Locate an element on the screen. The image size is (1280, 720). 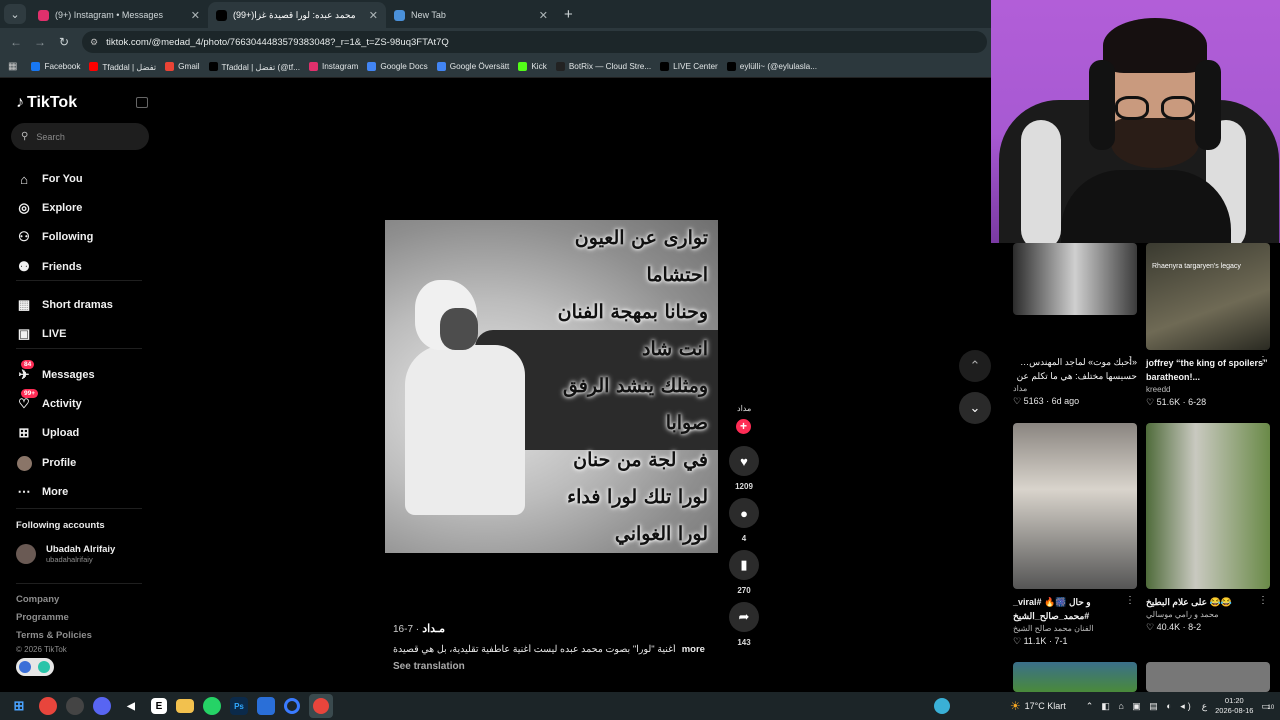
browser-tab: New Tab ✕ is located at coordinates (471, 15).